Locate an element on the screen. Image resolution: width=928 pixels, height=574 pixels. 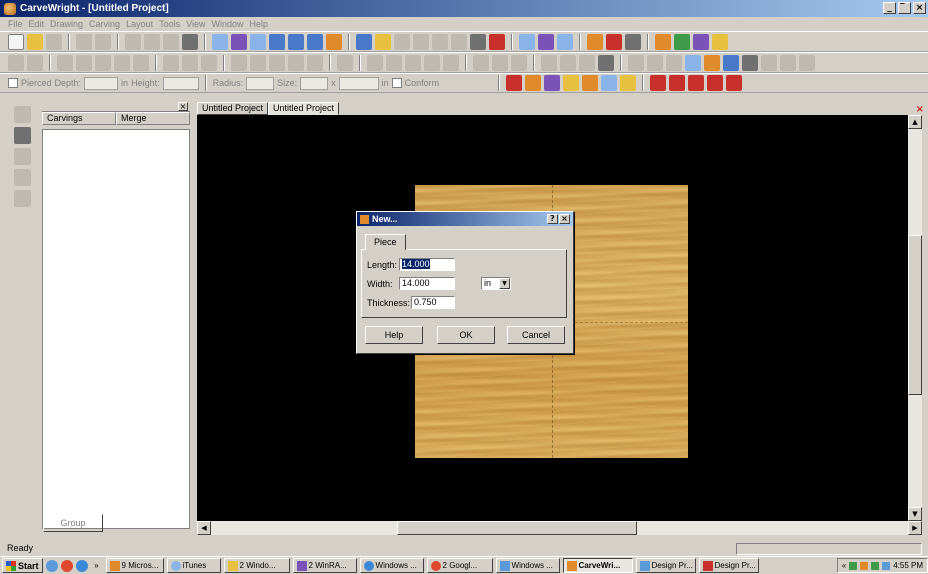
horizontal-scrollbar: ◀ ▶ is located at coordinates (559, 528).